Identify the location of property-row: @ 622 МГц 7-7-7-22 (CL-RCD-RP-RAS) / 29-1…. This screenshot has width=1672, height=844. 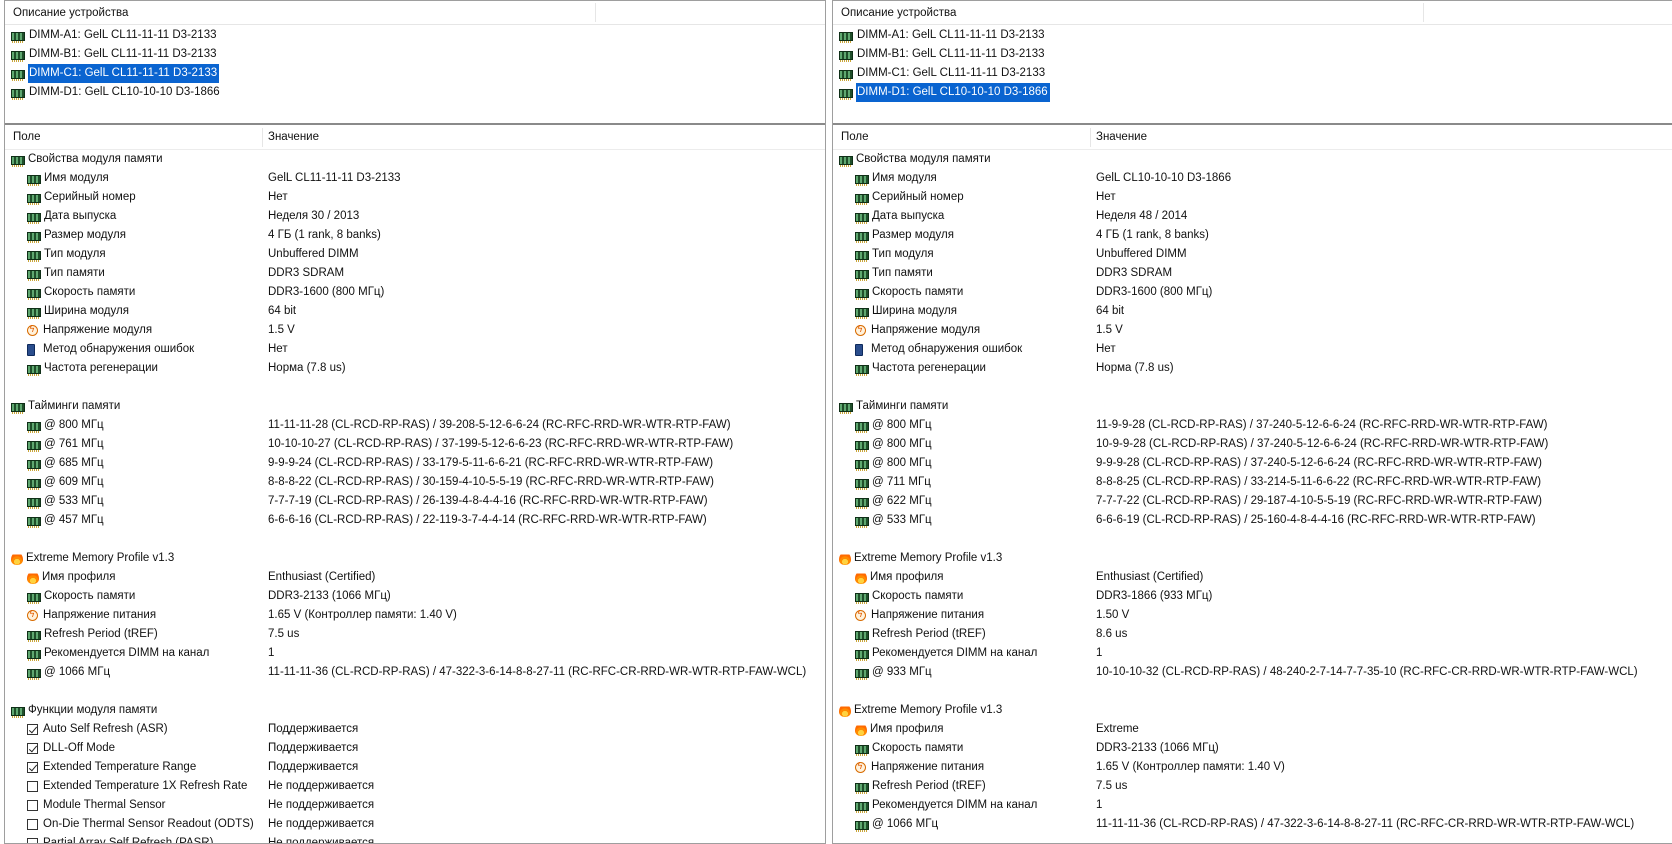
(1252, 501).